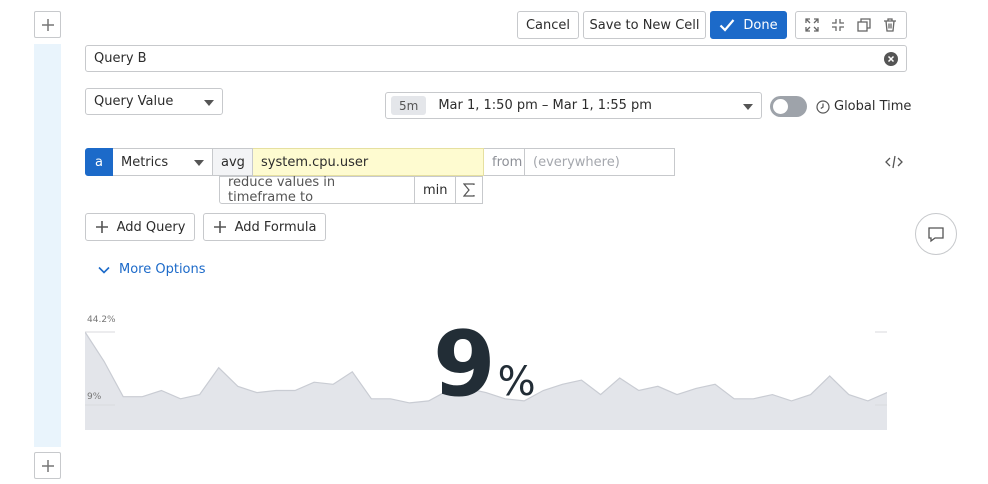 This screenshot has width=988, height=484. Describe the element at coordinates (99, 162) in the screenshot. I see `query-letter: a` at that location.